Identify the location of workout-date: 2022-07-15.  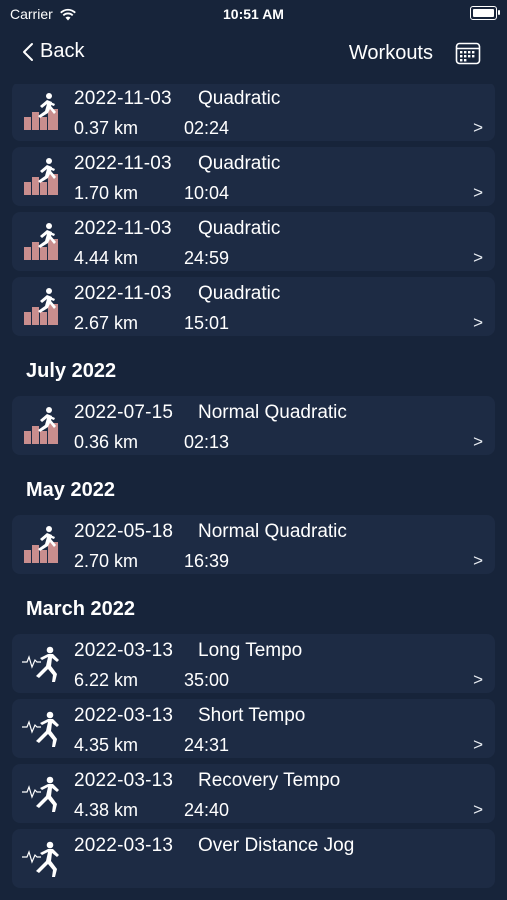
(124, 412).